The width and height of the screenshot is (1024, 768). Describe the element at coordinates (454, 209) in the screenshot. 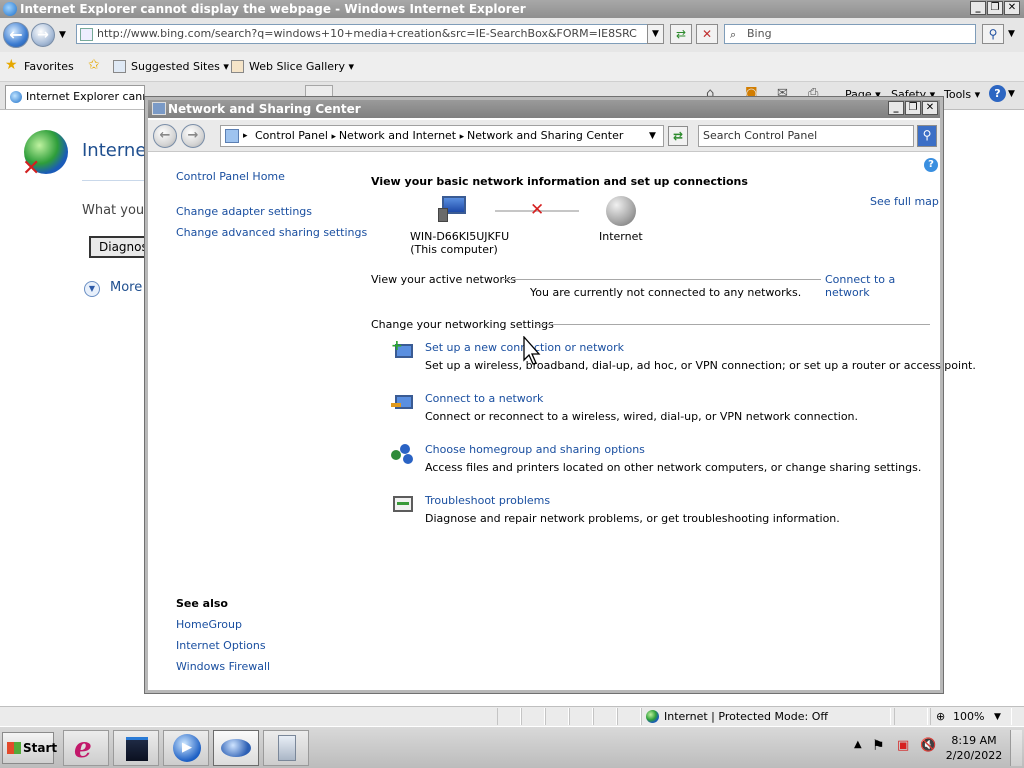

I see `computer-icon` at that location.